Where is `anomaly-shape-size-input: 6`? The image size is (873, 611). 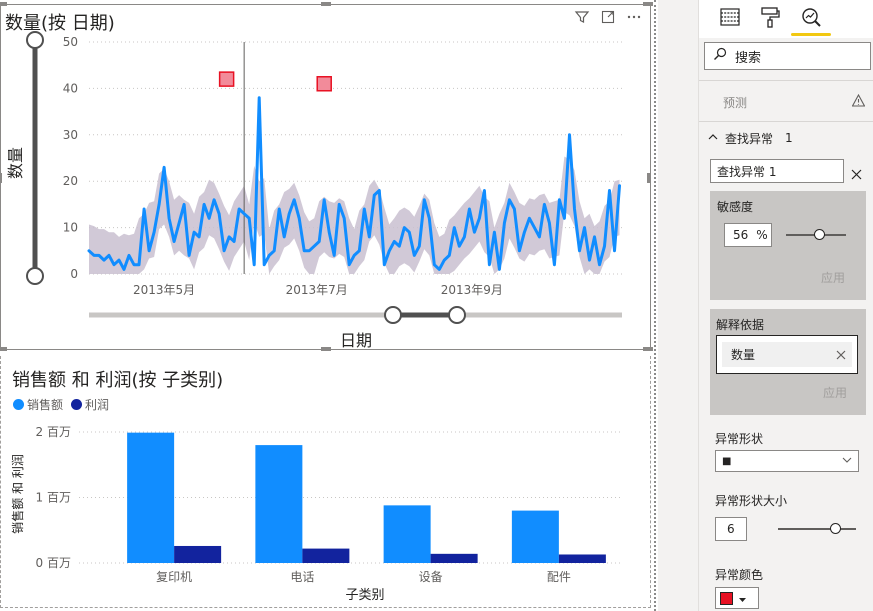
anomaly-shape-size-input: 6 is located at coordinates (731, 529).